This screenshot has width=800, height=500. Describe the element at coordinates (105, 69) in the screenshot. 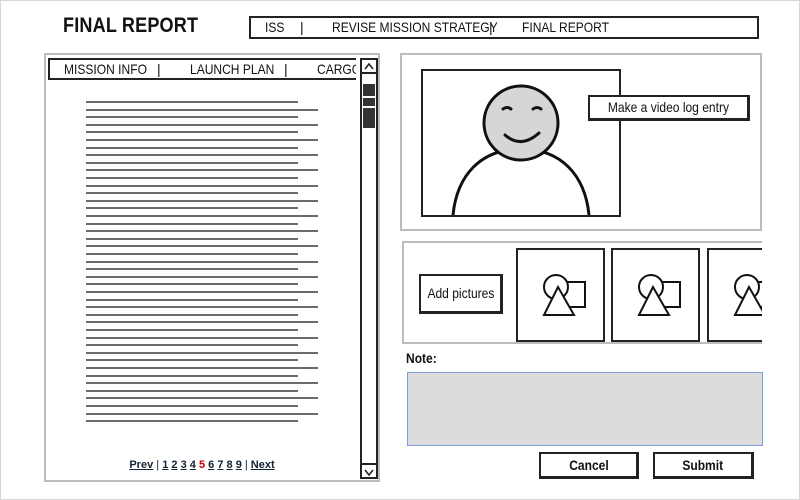

I see `tab-mission-info: MISSION INFO` at that location.